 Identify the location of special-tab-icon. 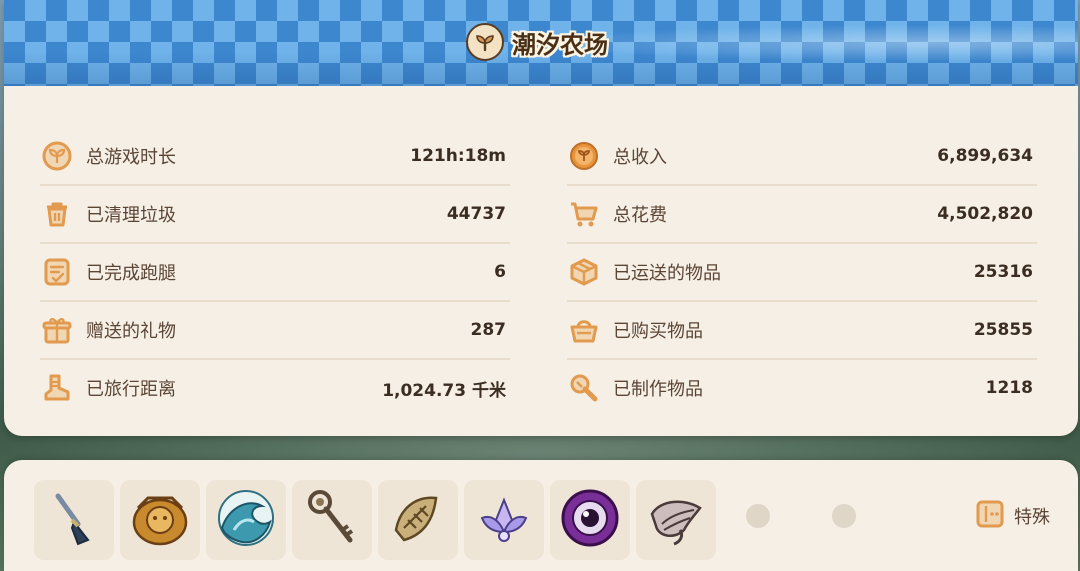
(990, 516).